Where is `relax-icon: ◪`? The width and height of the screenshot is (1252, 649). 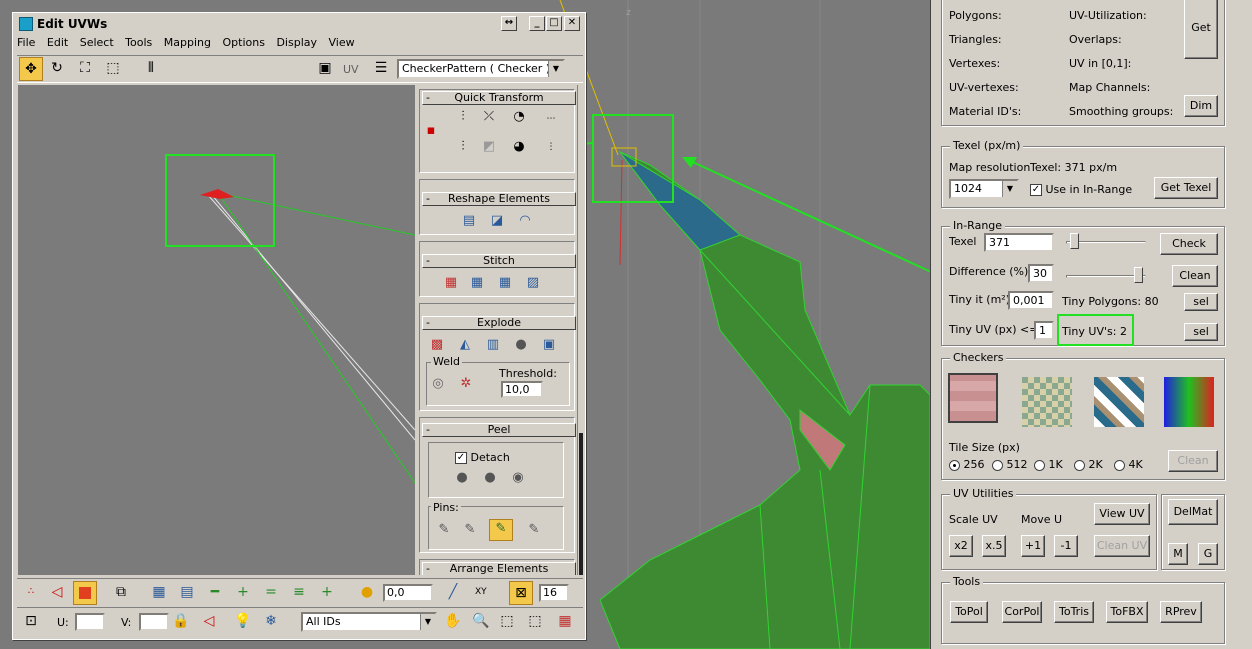
relax-icon: ◪ is located at coordinates (497, 221).